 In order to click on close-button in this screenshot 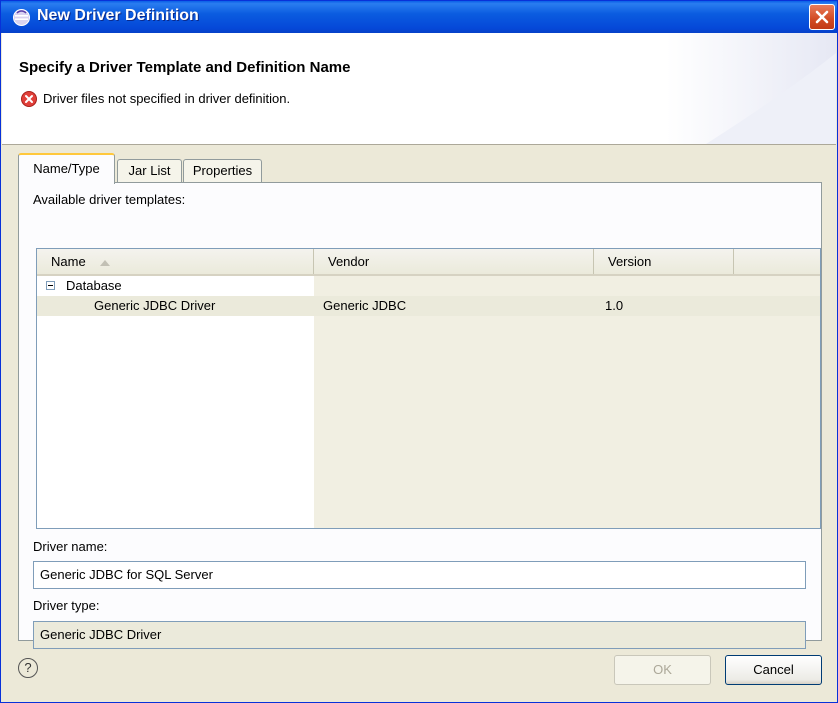, I will do `click(822, 17)`.